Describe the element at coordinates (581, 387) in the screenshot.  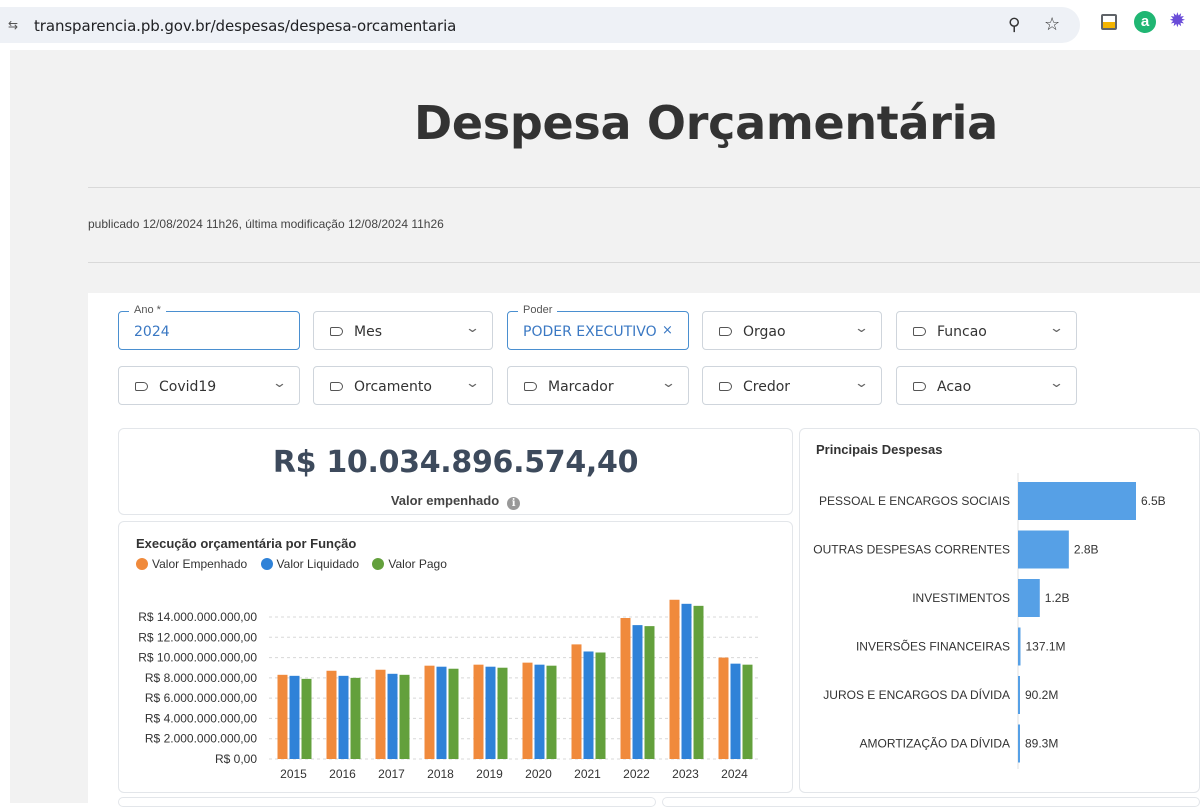
I see `filter-marcador-label: Marcador` at that location.